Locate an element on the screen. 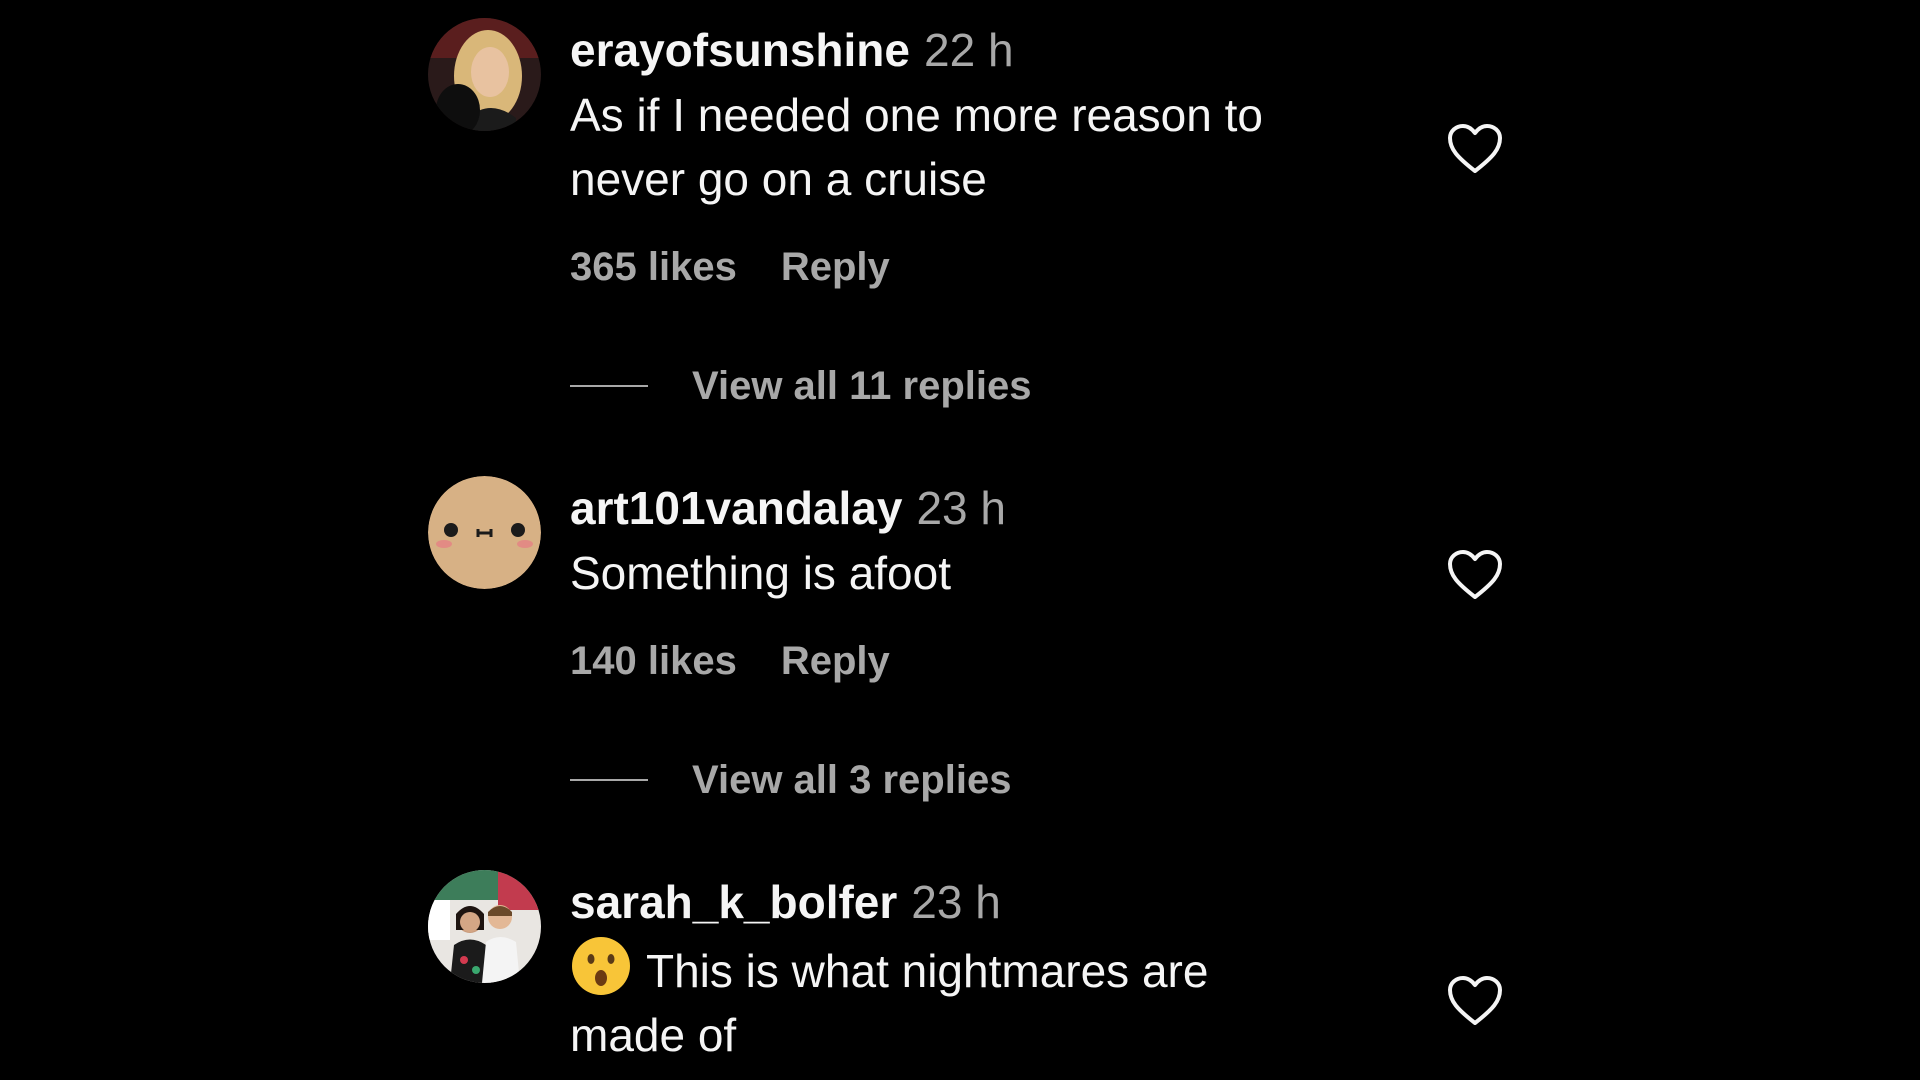 The height and width of the screenshot is (1080, 1920). comment-text-line: made of is located at coordinates (653, 1035).